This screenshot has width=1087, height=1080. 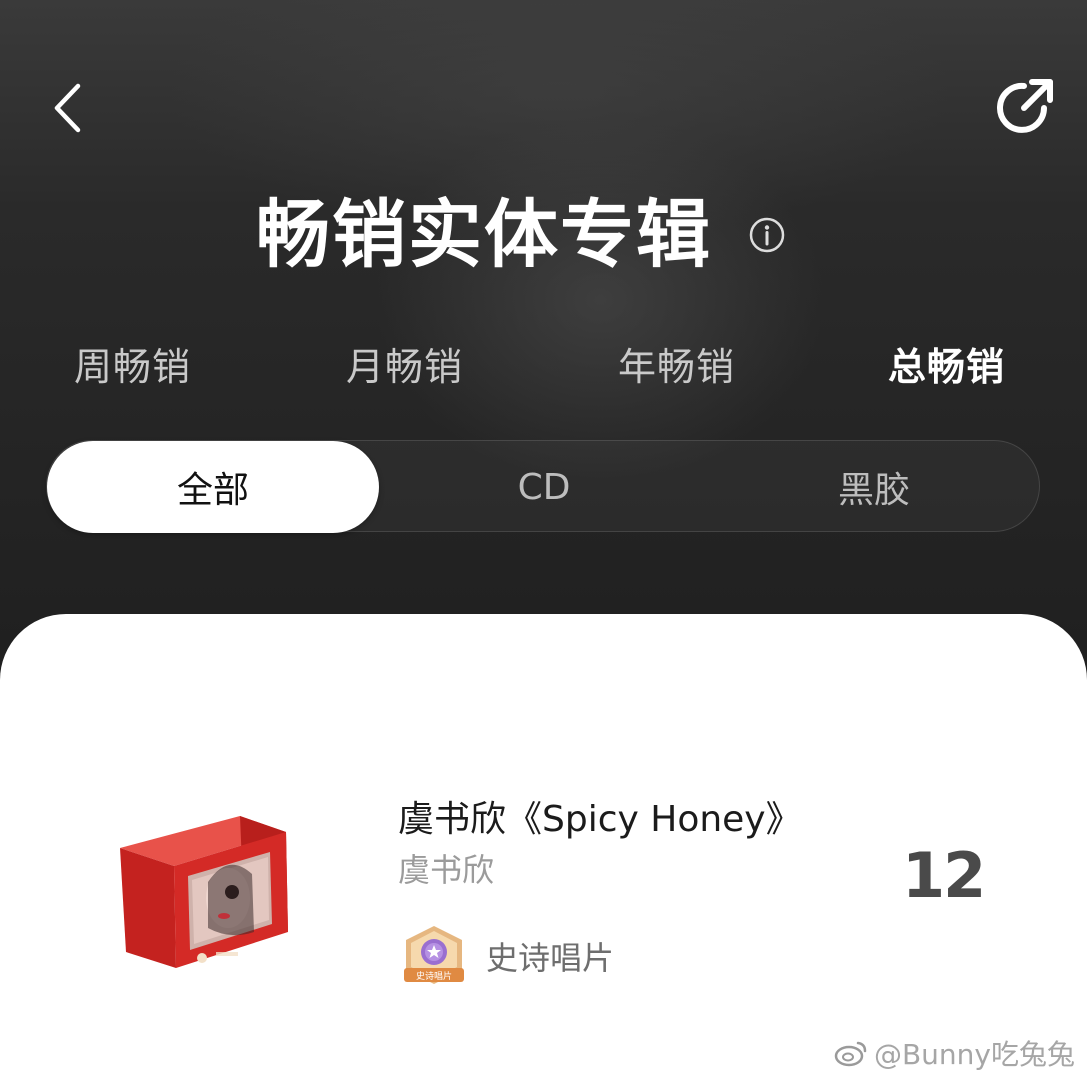 I want to click on filter-cd: CD, so click(x=544, y=487).